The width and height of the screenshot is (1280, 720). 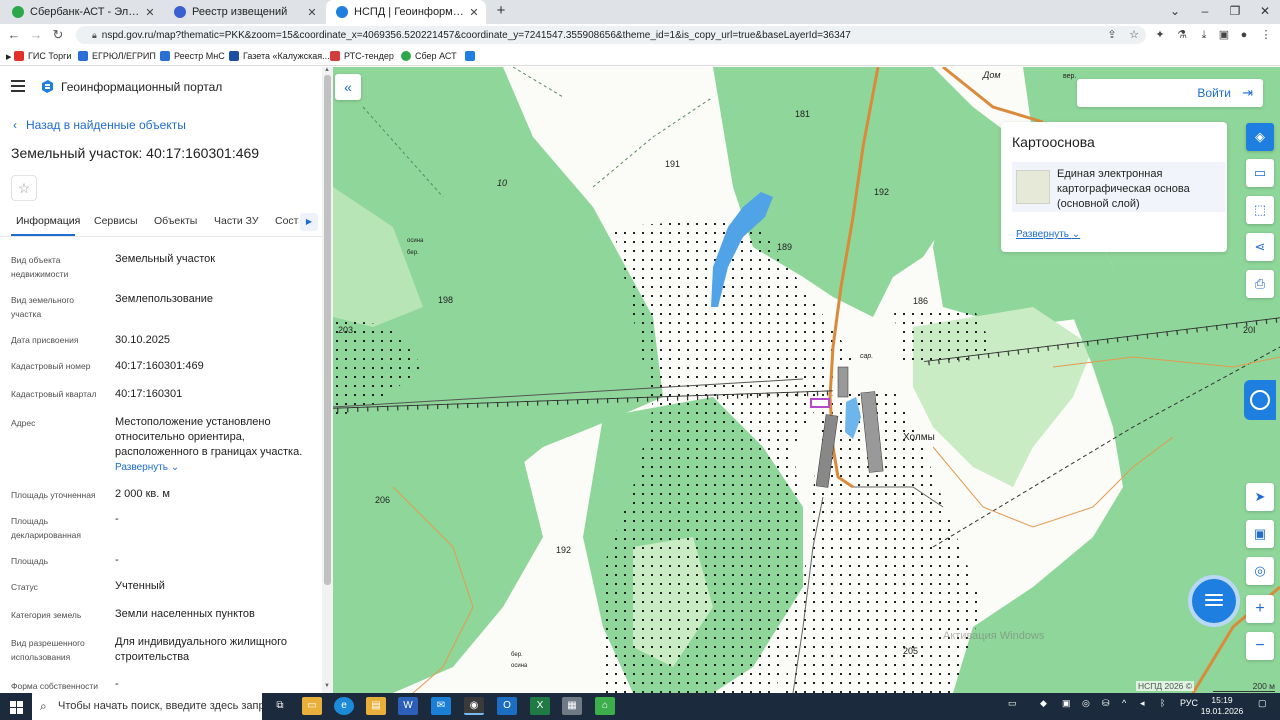 I want to click on tray-app-icon-5: ⛁, so click(x=1106, y=703).